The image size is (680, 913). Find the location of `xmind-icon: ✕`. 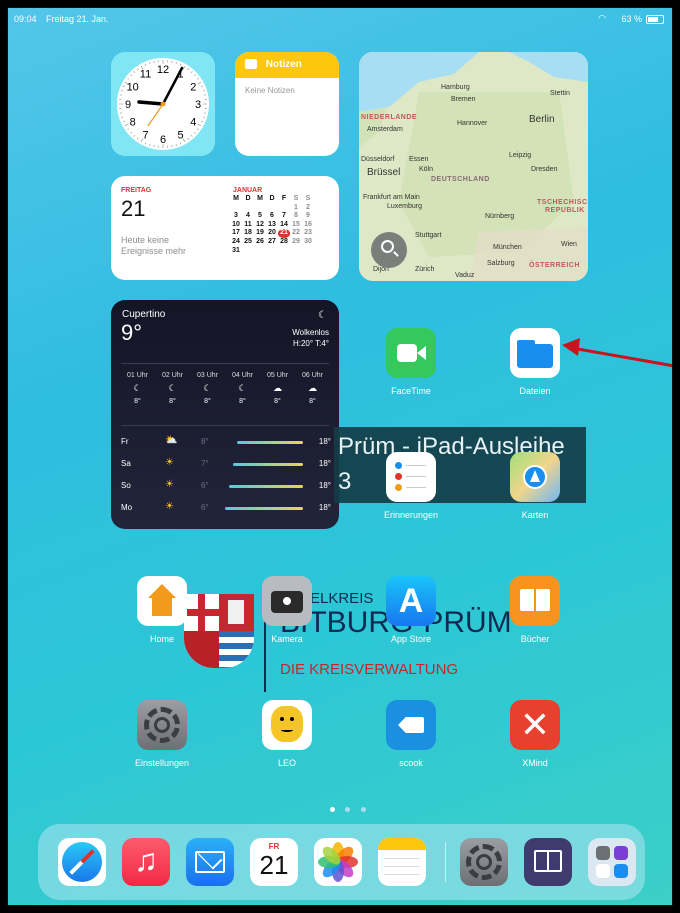

xmind-icon: ✕ is located at coordinates (535, 725).